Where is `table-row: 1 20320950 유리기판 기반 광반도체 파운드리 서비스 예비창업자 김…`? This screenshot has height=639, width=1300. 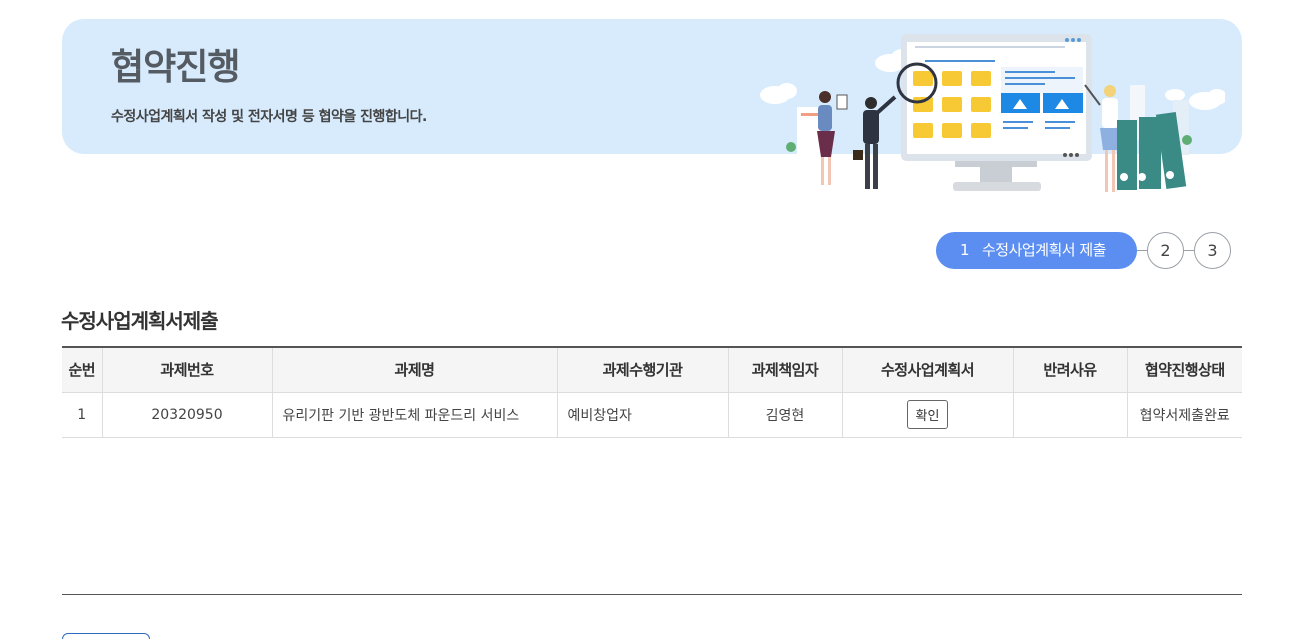
table-row: 1 20320950 유리기판 기반 광반도체 파운드리 서비스 예비창업자 김… is located at coordinates (652, 415).